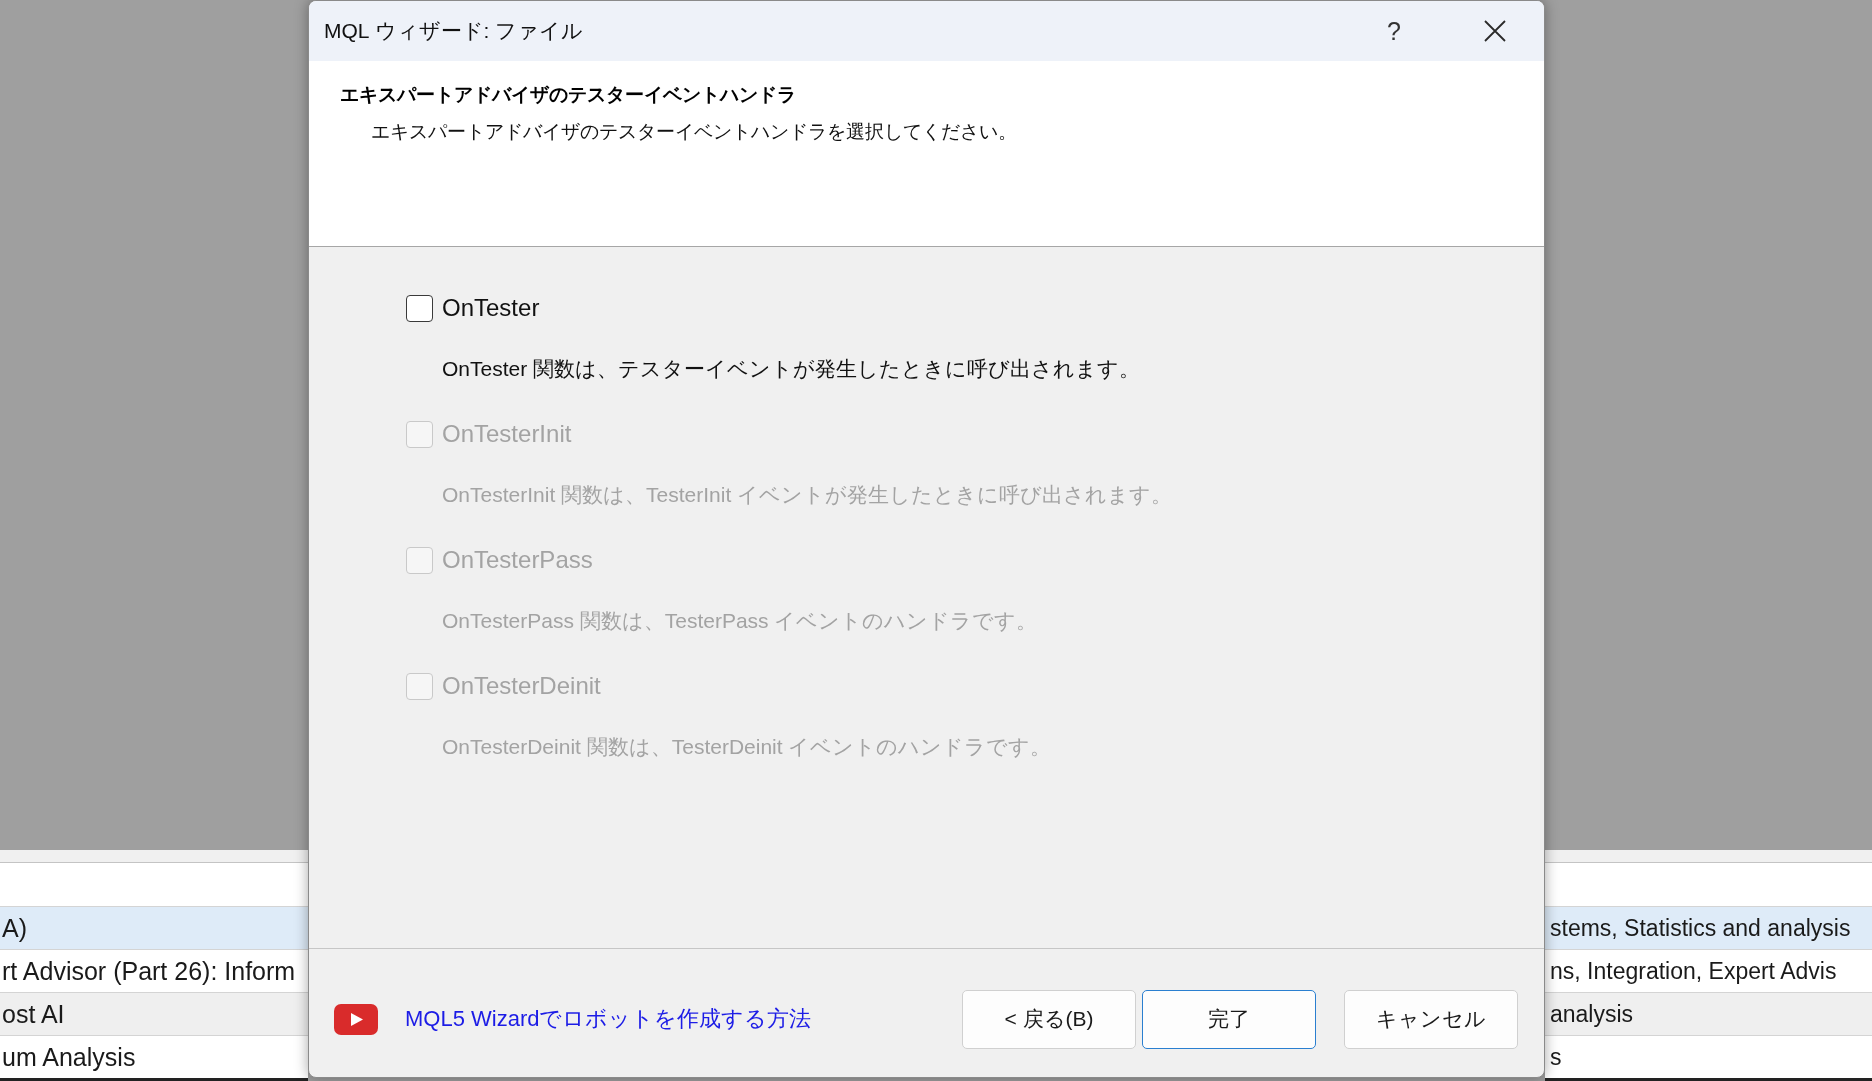 This screenshot has width=1872, height=1081. I want to click on dialog-button: キャンセル, so click(1431, 1019).